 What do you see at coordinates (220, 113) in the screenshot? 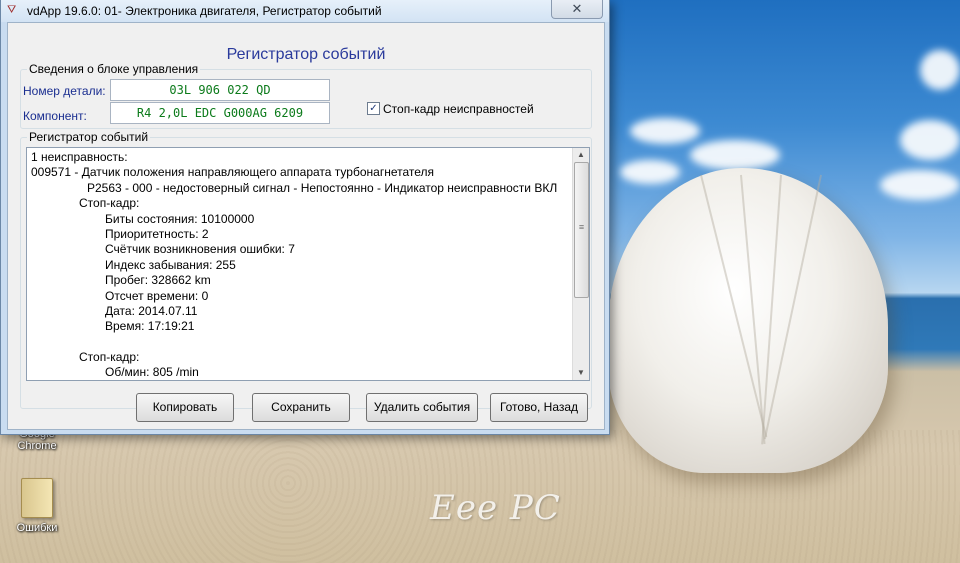
I see `component-field: R4 2,0L EDC G000AG 6209` at bounding box center [220, 113].